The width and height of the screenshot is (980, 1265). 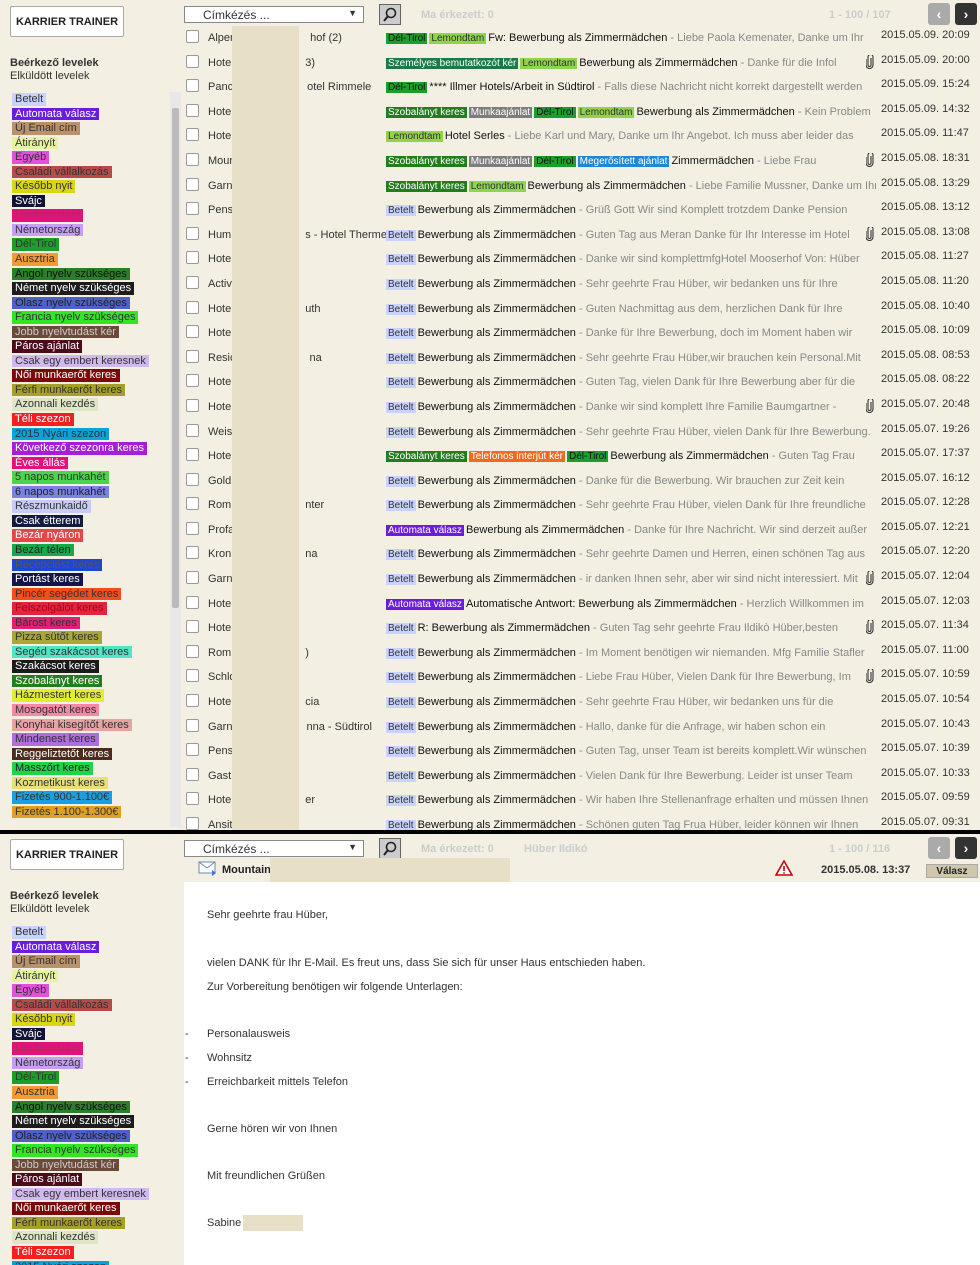 What do you see at coordinates (57, 564) in the screenshot?
I see `sidebar-label: Recepcióst keres` at bounding box center [57, 564].